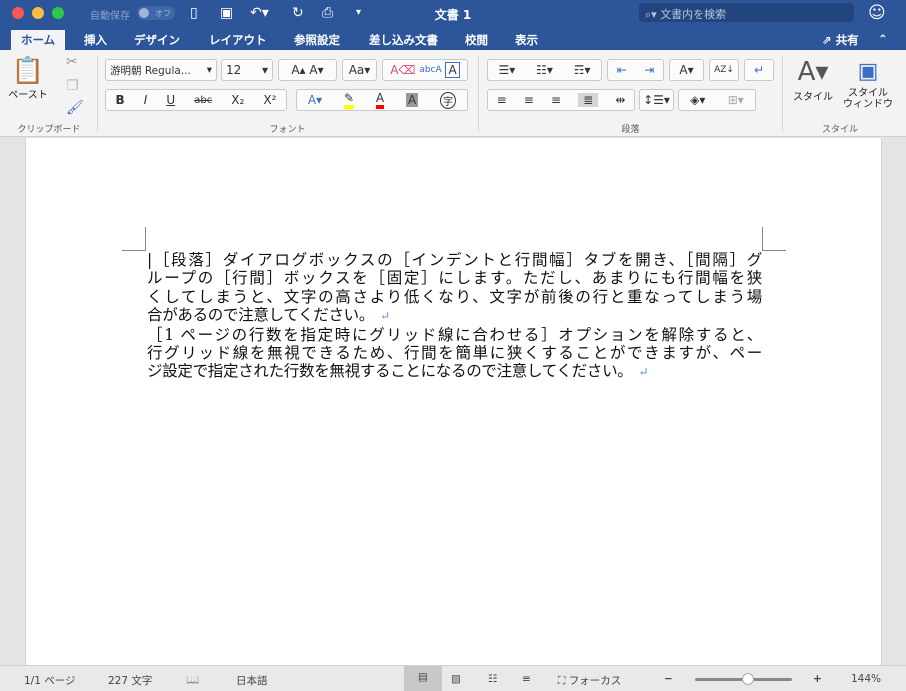 The width and height of the screenshot is (906, 691). I want to click on crop-mark, so click(774, 239).